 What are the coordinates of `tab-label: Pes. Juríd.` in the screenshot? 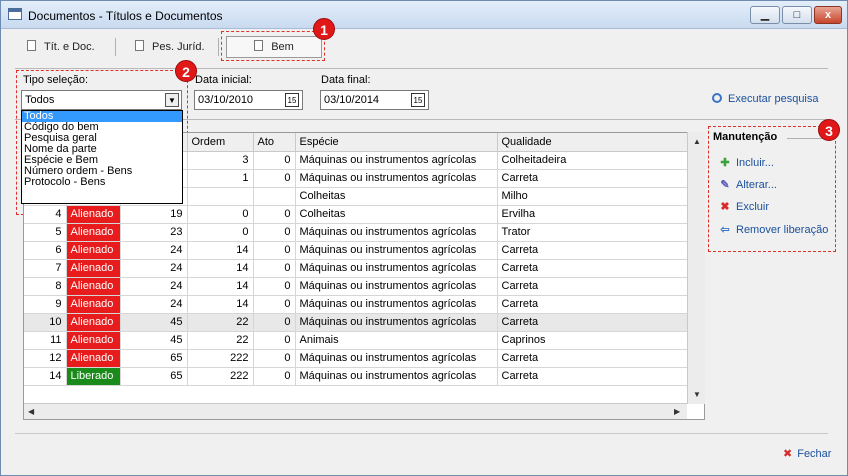 It's located at (178, 47).